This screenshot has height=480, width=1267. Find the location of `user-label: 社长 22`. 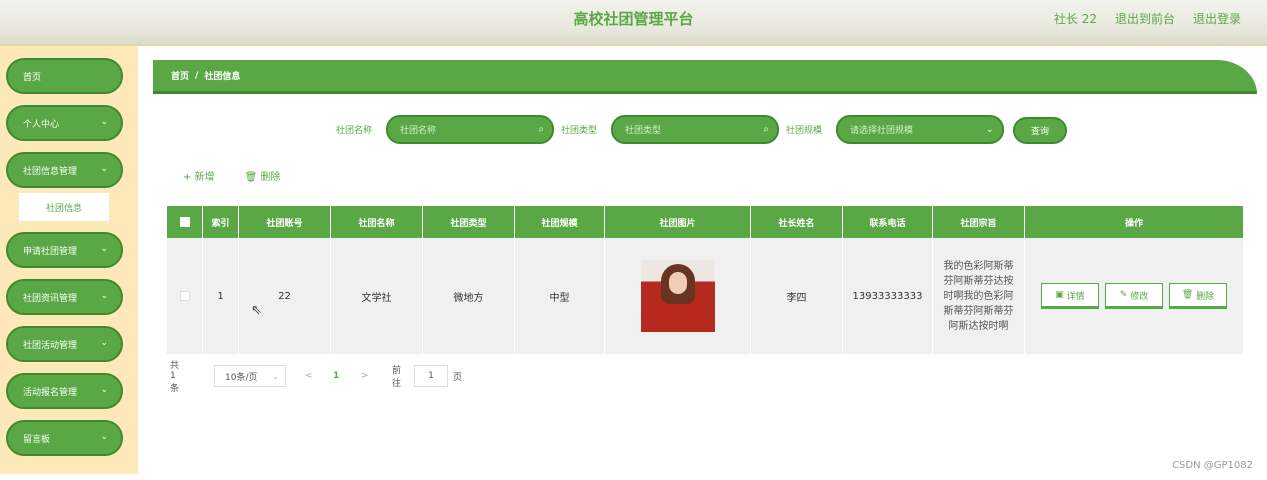

user-label: 社长 22 is located at coordinates (1075, 19).